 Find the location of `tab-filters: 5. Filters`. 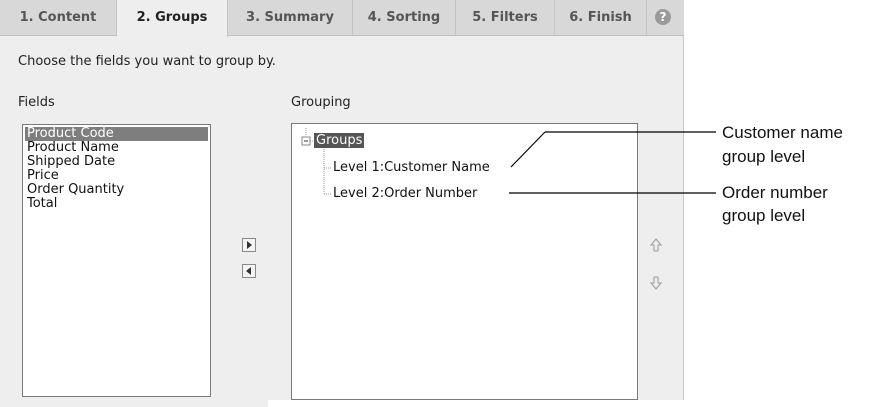

tab-filters: 5. Filters is located at coordinates (505, 17).